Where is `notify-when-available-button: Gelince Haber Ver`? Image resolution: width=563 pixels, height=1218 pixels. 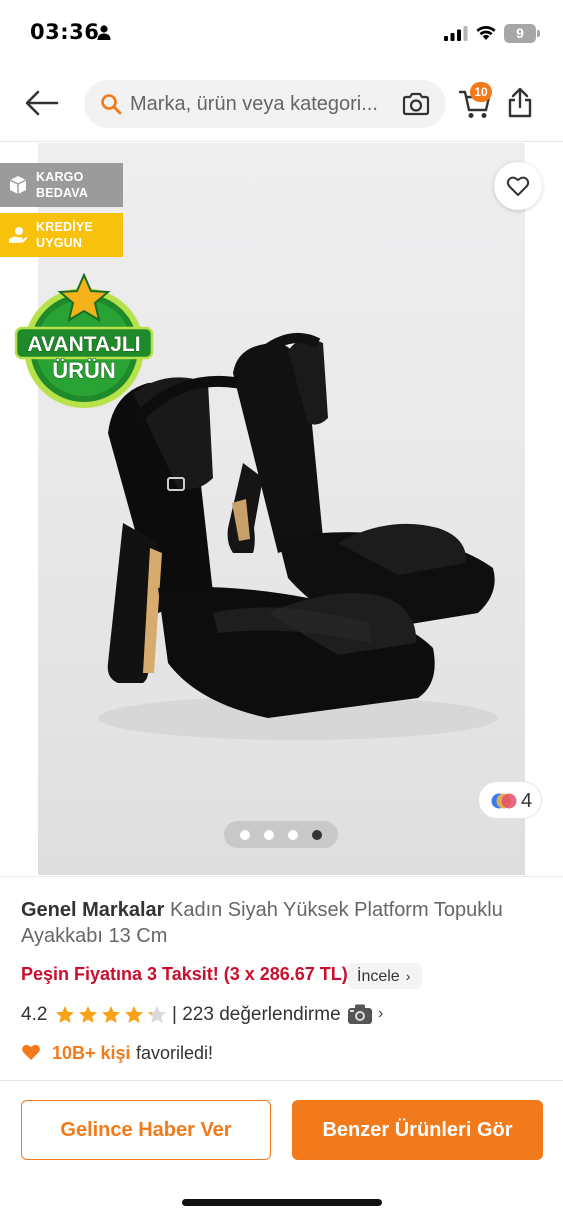 notify-when-available-button: Gelince Haber Ver is located at coordinates (146, 1130).